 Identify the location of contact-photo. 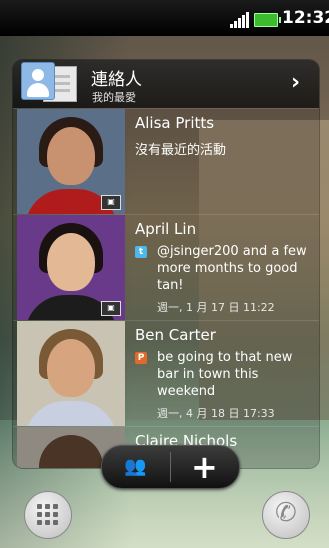
(71, 373).